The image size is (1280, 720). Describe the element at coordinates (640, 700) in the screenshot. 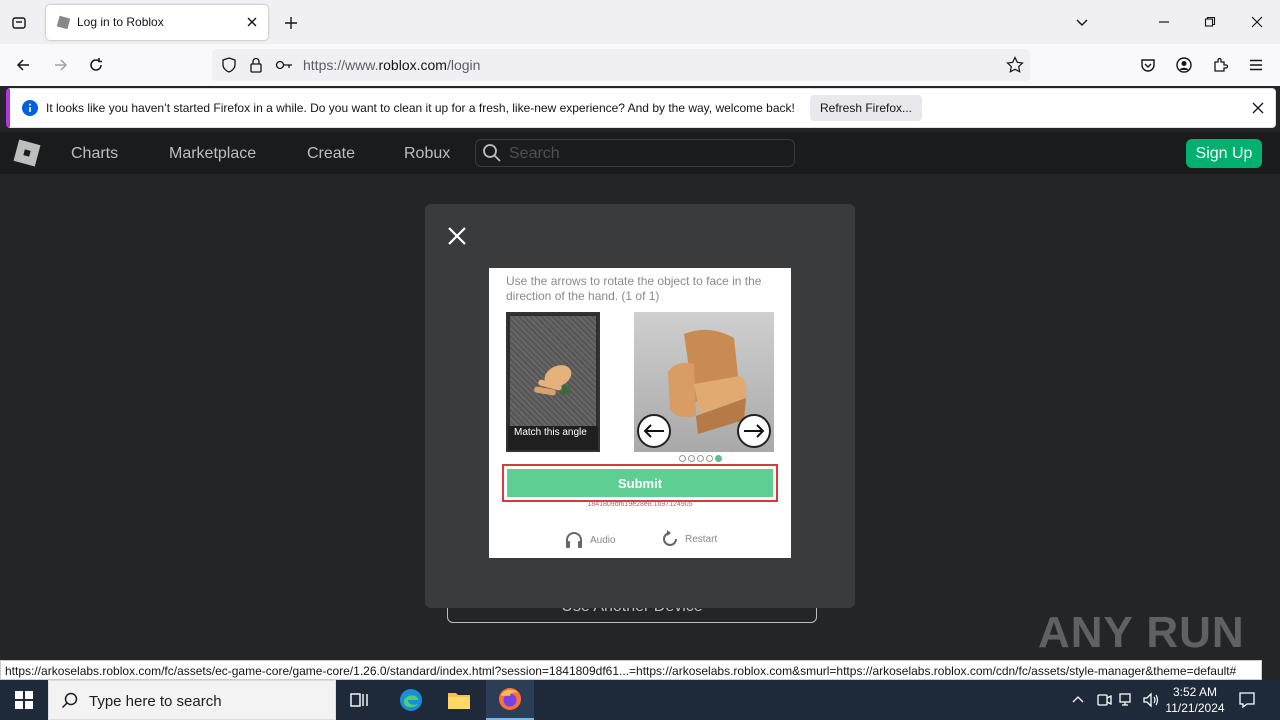

I see `windows-taskbar: Type here to search 3:52 AM 11/21/2024` at that location.